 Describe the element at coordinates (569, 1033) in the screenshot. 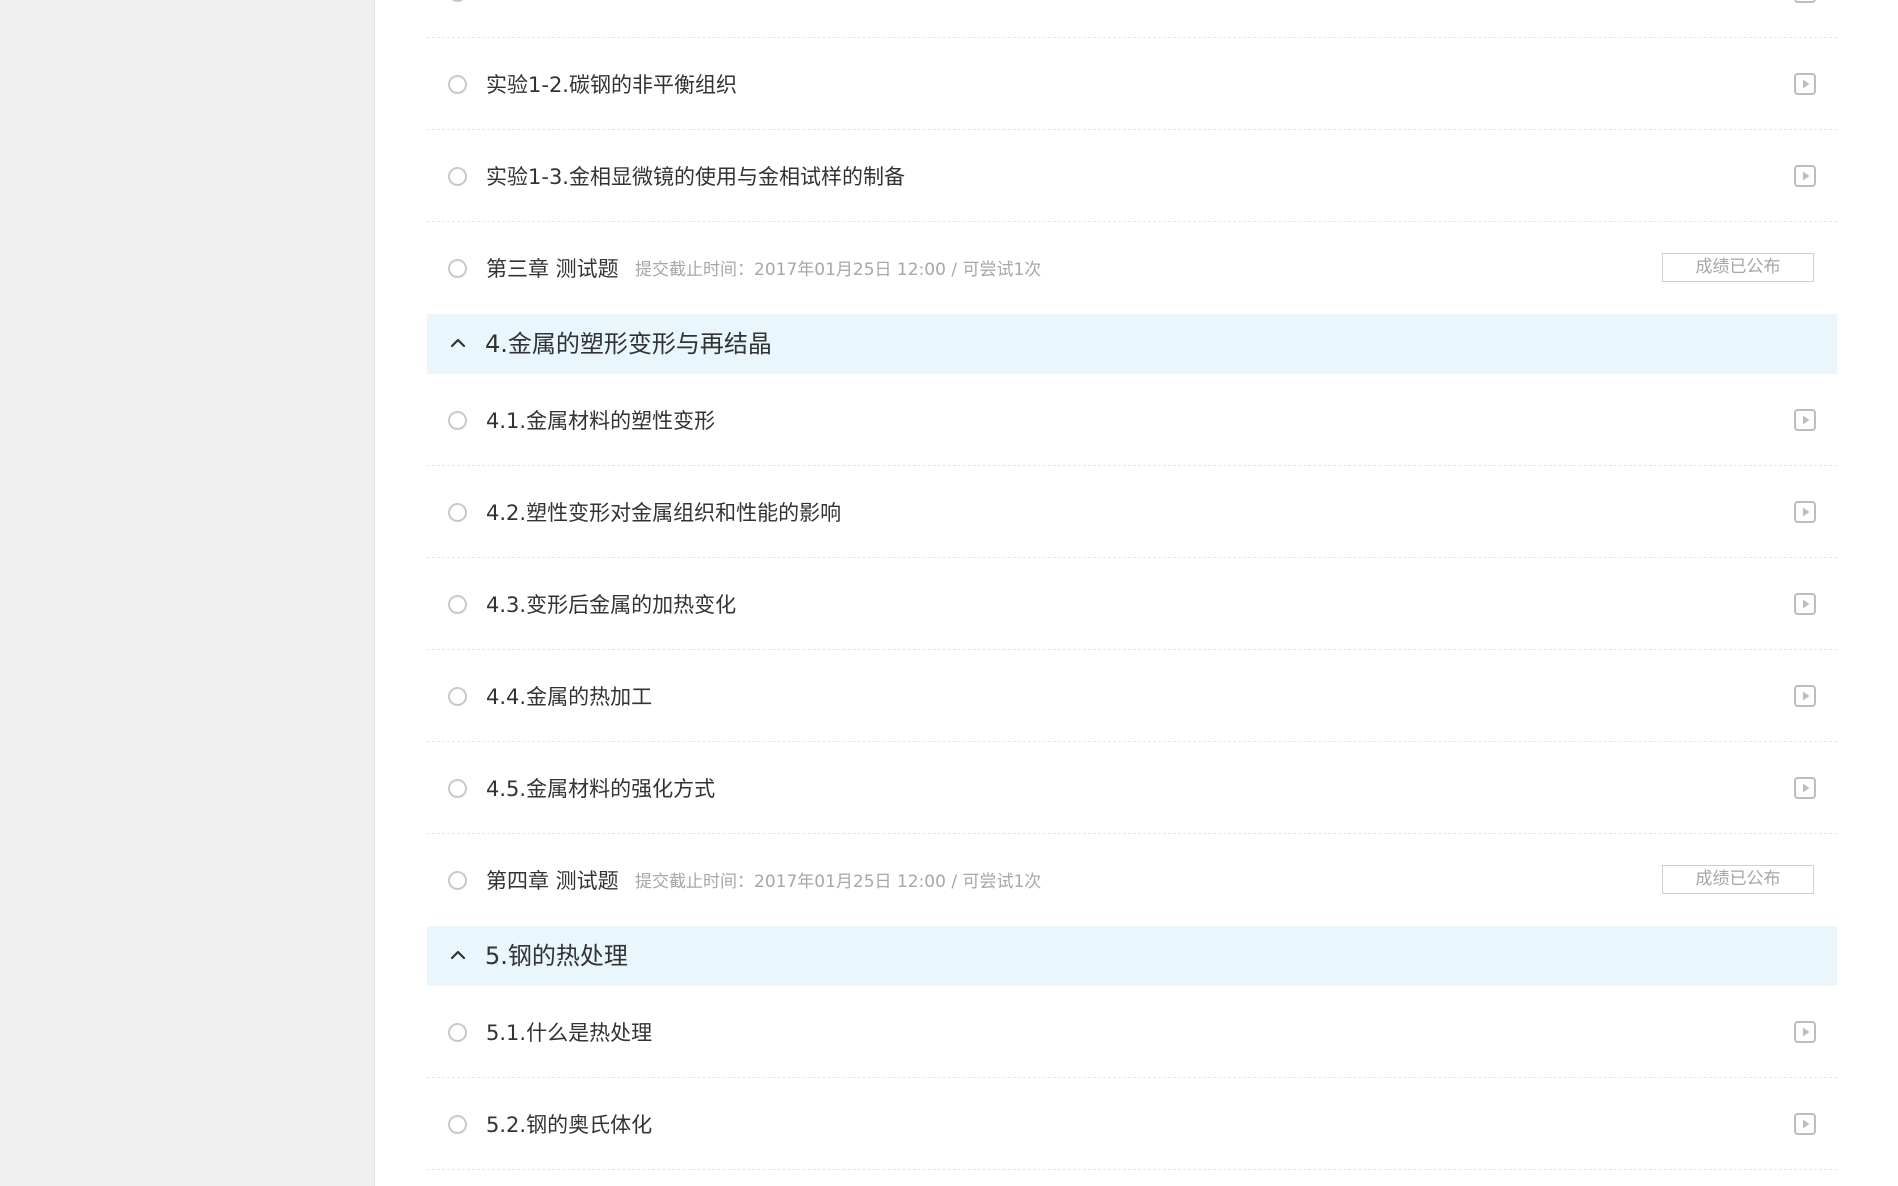

I see `lesson-title: 5.1.什么是热处理` at that location.